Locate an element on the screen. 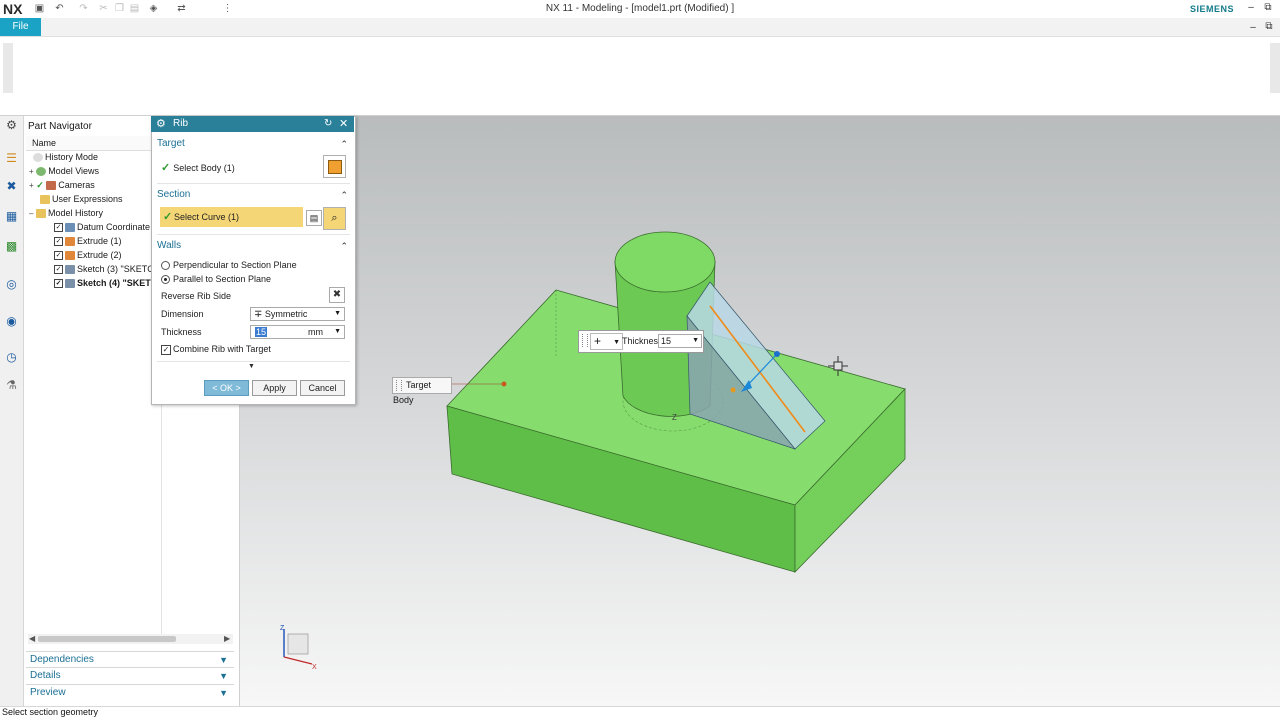  thickness-value-field: 15 ▼ is located at coordinates (680, 341).